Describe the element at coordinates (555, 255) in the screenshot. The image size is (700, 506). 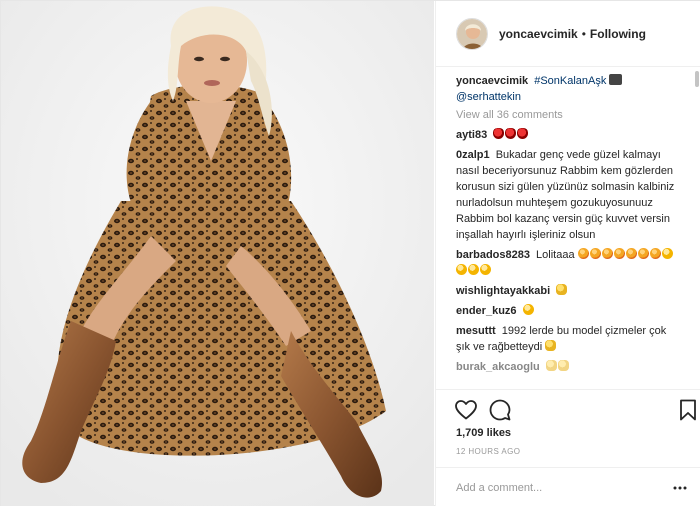
I see `comment-text: Lolitaaa` at that location.